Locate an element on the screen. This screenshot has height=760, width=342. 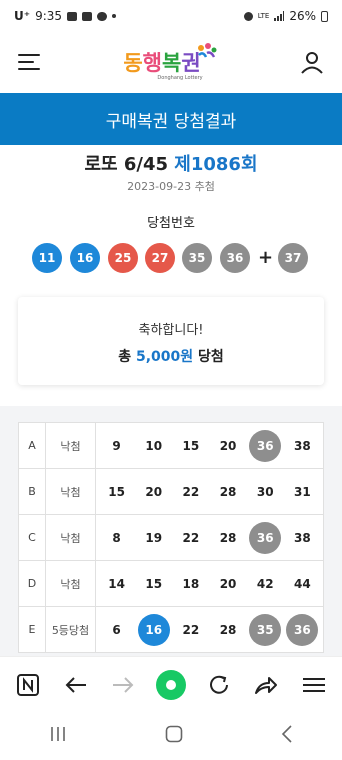
home-icon is located at coordinates (174, 736).